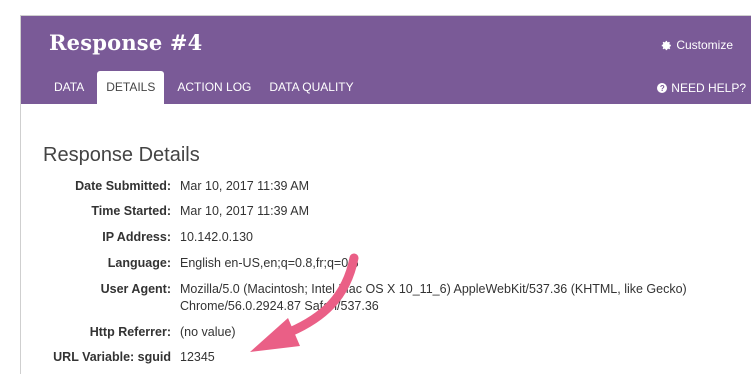 Image resolution: width=751 pixels, height=374 pixels. Describe the element at coordinates (386, 211) in the screenshot. I see `detail-row-time-started: Time Started: Mar 10, 2017 11:39 AM` at that location.